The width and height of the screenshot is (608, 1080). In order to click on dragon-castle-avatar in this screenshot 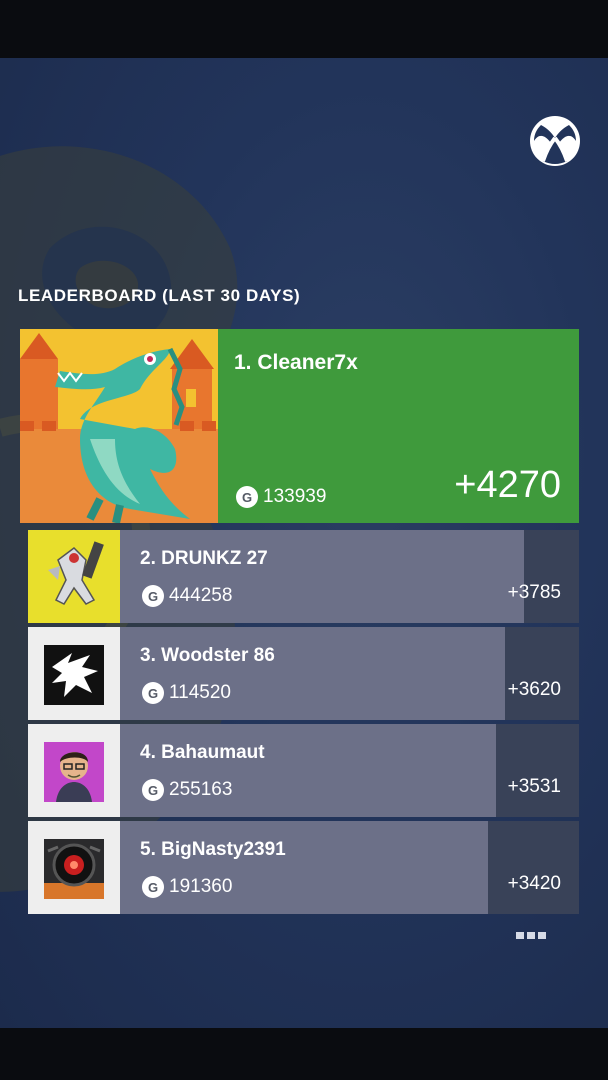, I will do `click(119, 426)`.